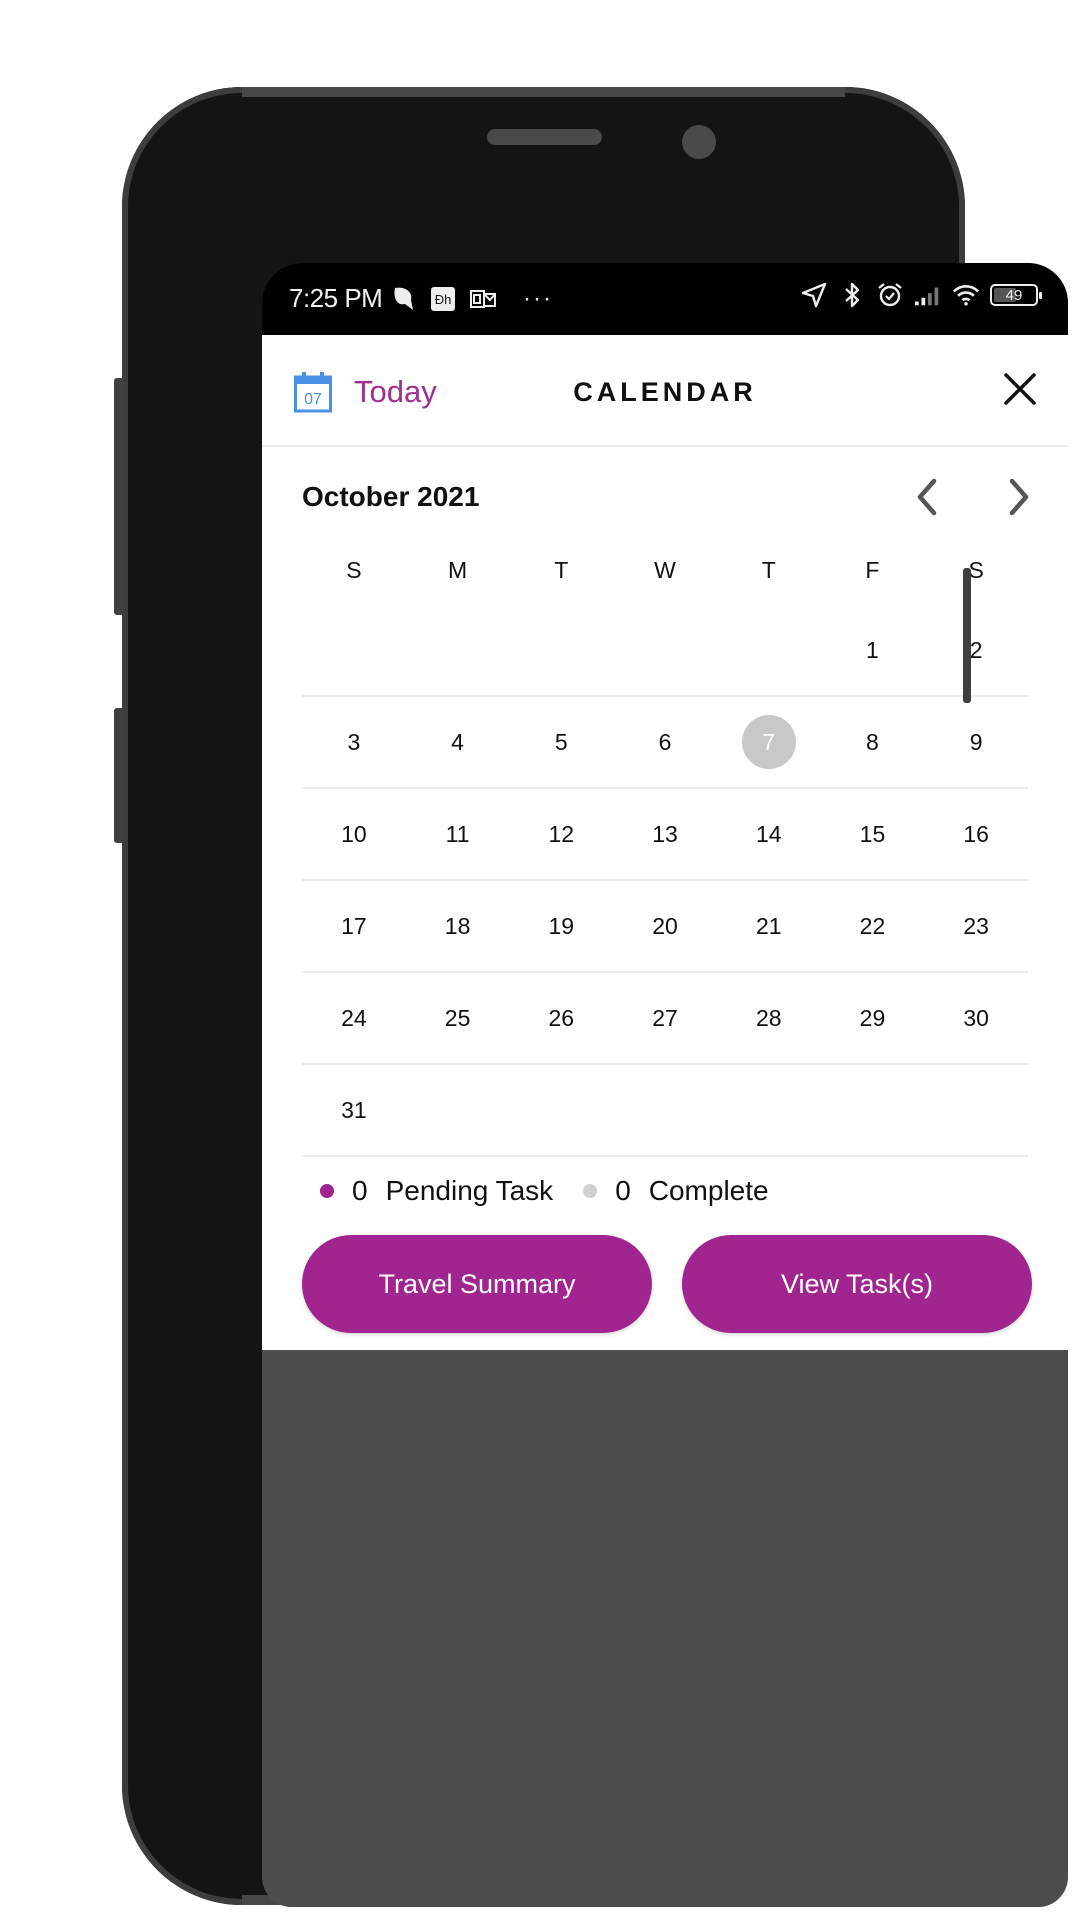 The image size is (1080, 1920). What do you see at coordinates (544, 137) in the screenshot?
I see `phone-speaker` at bounding box center [544, 137].